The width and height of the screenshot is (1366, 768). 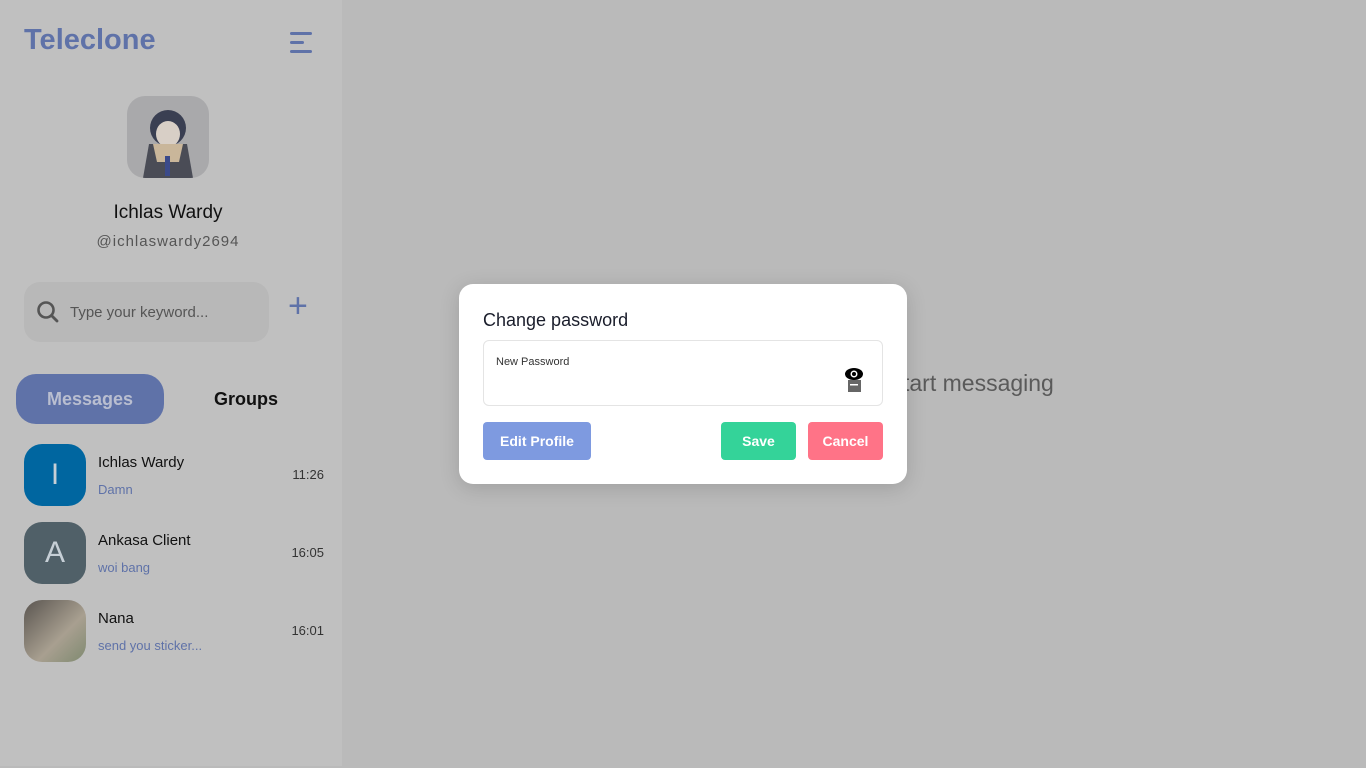 What do you see at coordinates (758, 441) in the screenshot?
I see `save-button: Save` at bounding box center [758, 441].